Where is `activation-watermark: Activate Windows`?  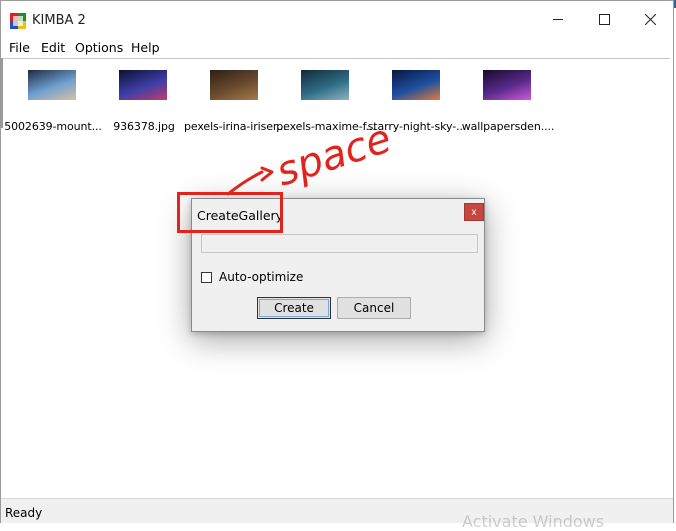 activation-watermark: Activate Windows is located at coordinates (533, 521).